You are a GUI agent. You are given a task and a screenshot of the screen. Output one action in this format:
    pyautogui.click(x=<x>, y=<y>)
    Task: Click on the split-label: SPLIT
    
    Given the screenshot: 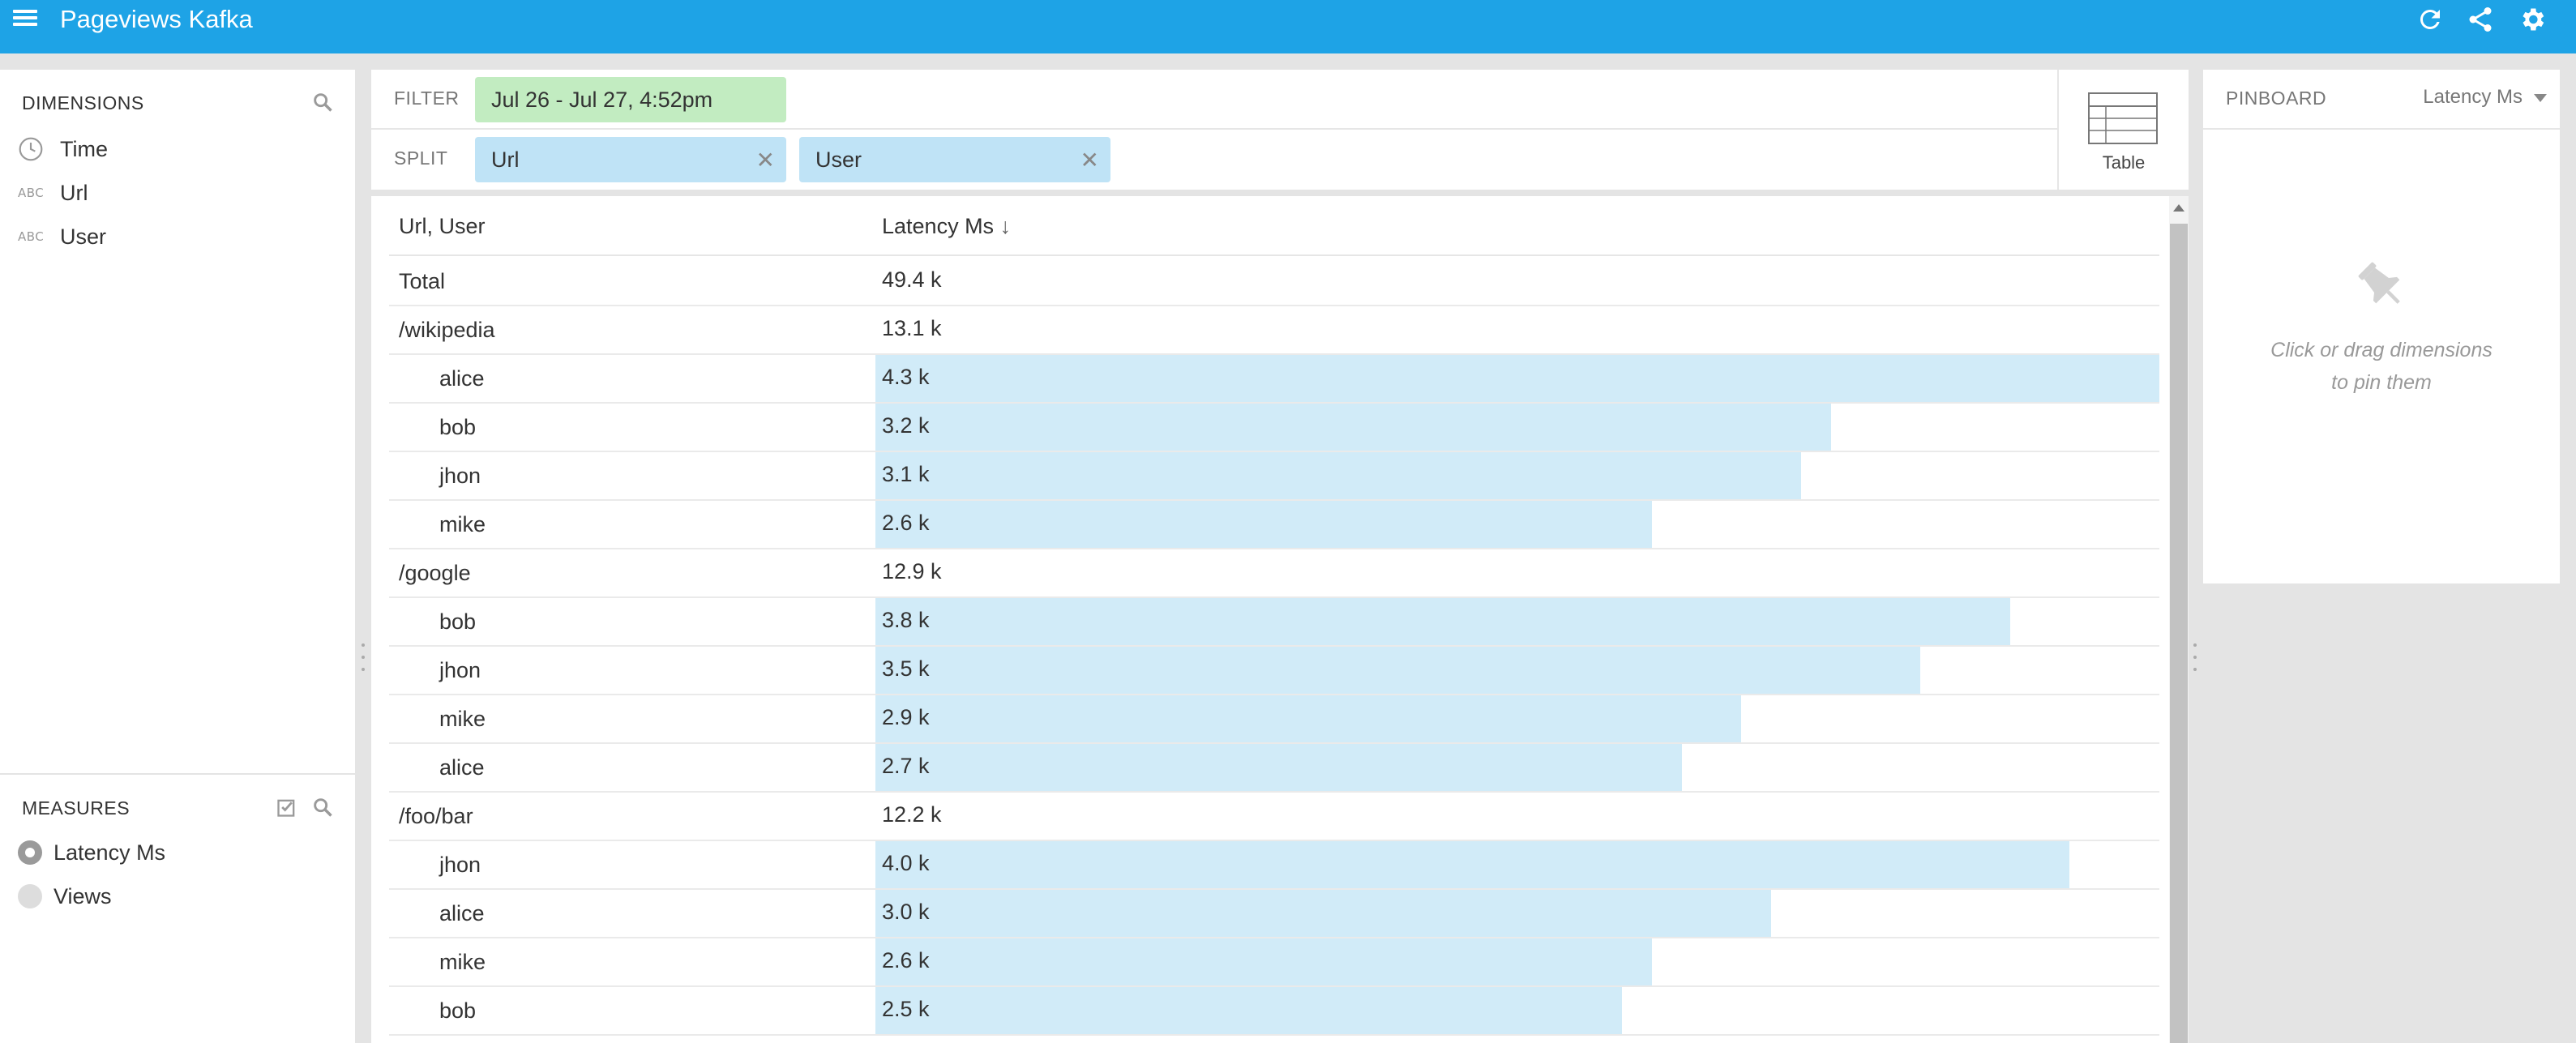 What is the action you would take?
    pyautogui.click(x=421, y=158)
    